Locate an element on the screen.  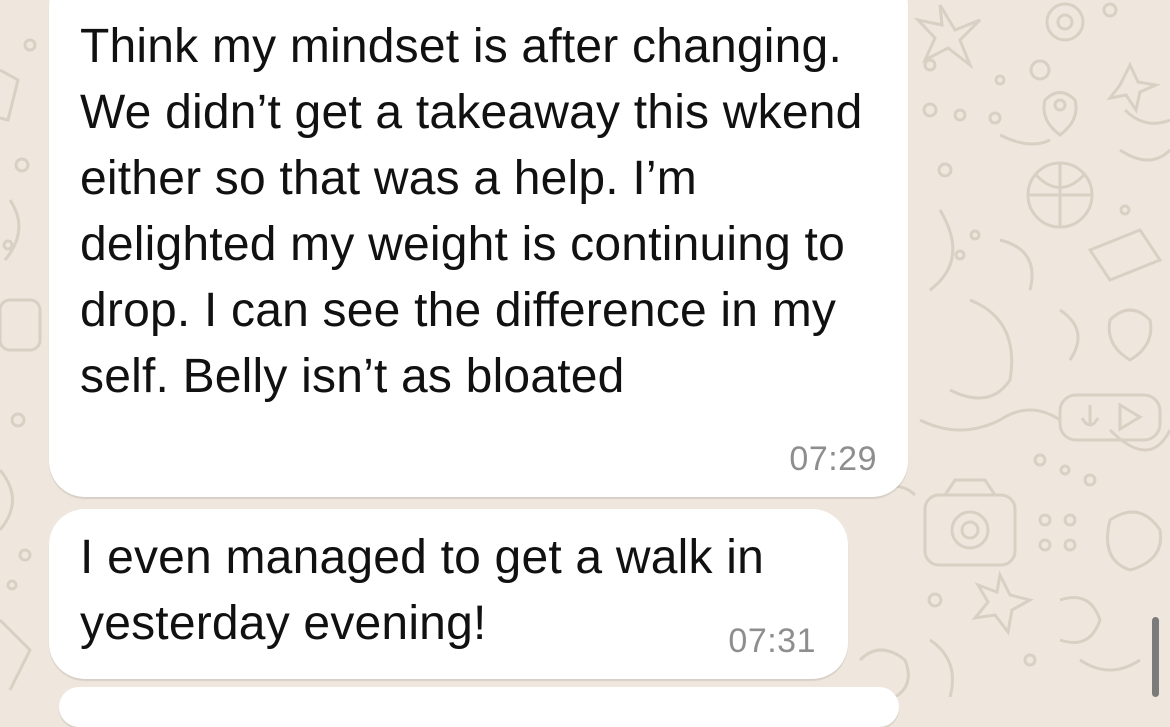
message-timestamp: 07:29 is located at coordinates (833, 459).